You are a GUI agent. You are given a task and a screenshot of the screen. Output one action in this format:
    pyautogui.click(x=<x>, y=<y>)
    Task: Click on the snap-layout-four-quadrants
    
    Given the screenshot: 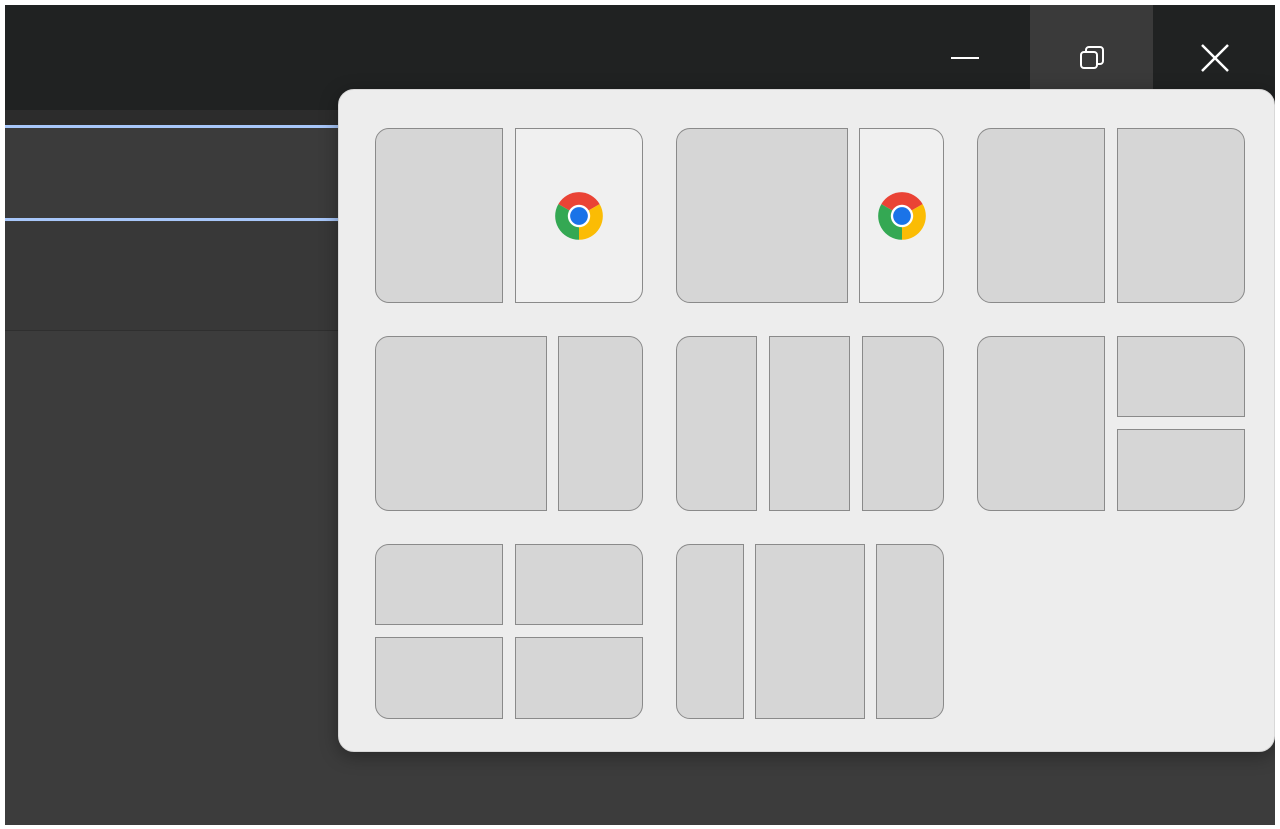 What is the action you would take?
    pyautogui.click(x=509, y=631)
    